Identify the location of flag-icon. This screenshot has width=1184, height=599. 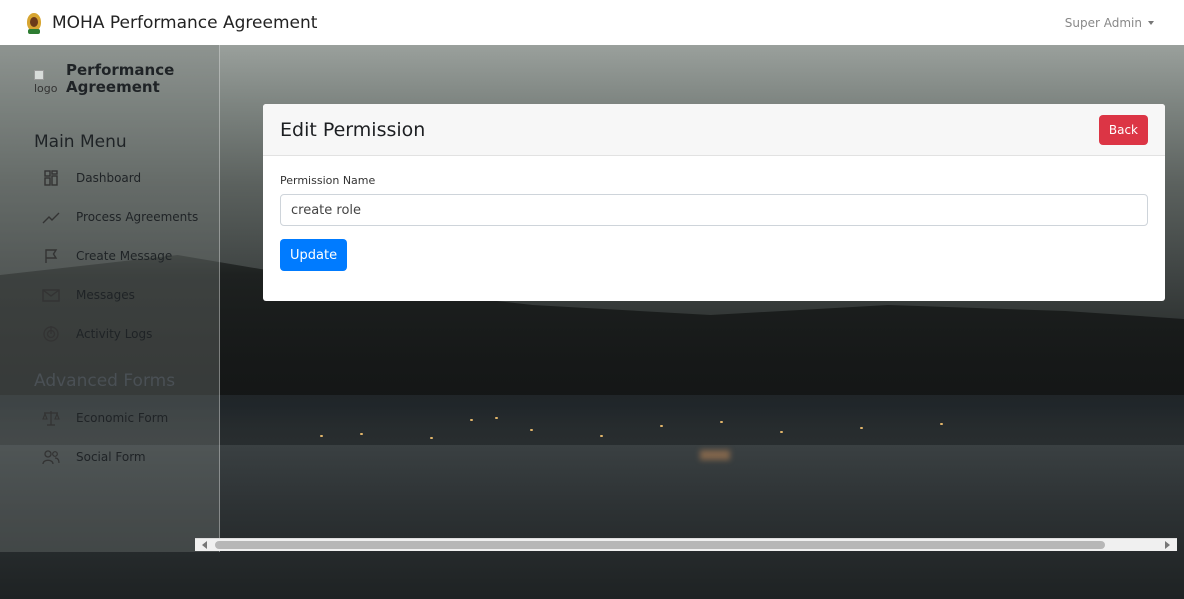
(51, 256).